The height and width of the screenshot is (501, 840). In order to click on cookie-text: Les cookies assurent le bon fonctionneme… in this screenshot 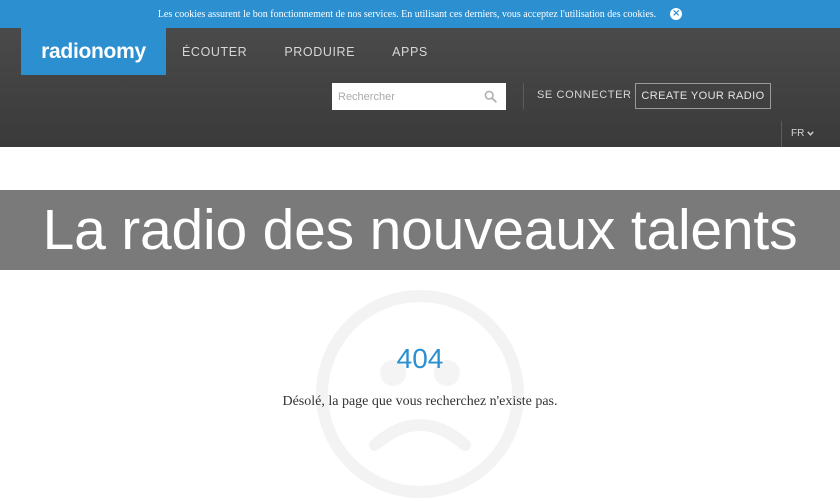, I will do `click(407, 14)`.